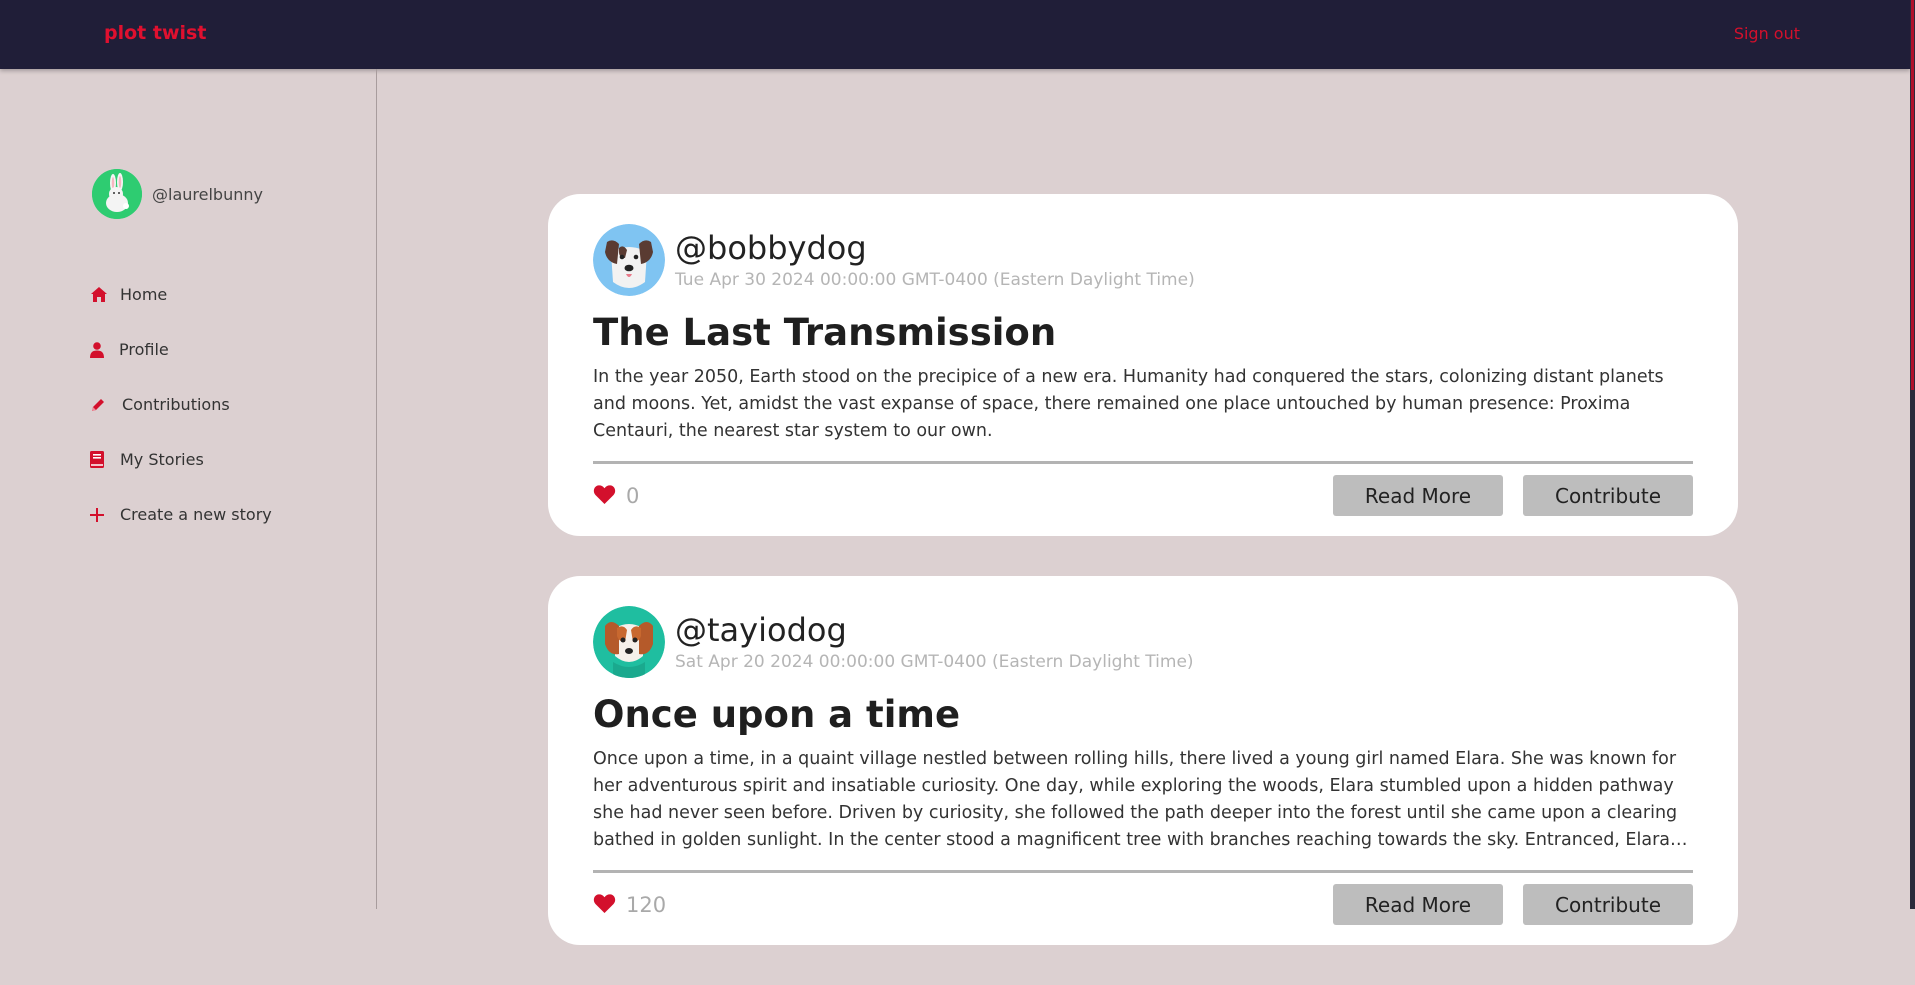  I want to click on sidebar-item-home: Home, so click(181, 294).